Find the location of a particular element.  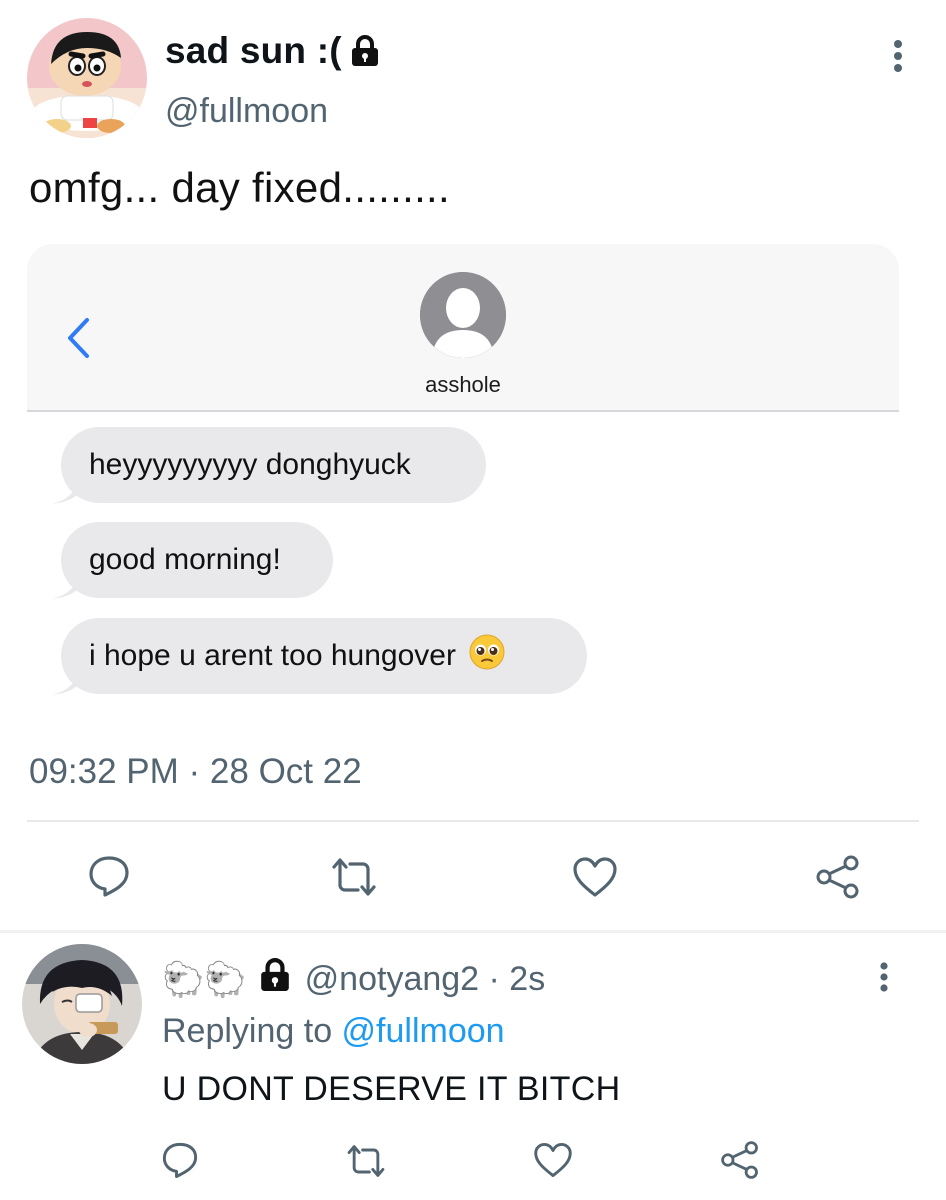

sheep-emoji: 🐑🐑 is located at coordinates (204, 979).